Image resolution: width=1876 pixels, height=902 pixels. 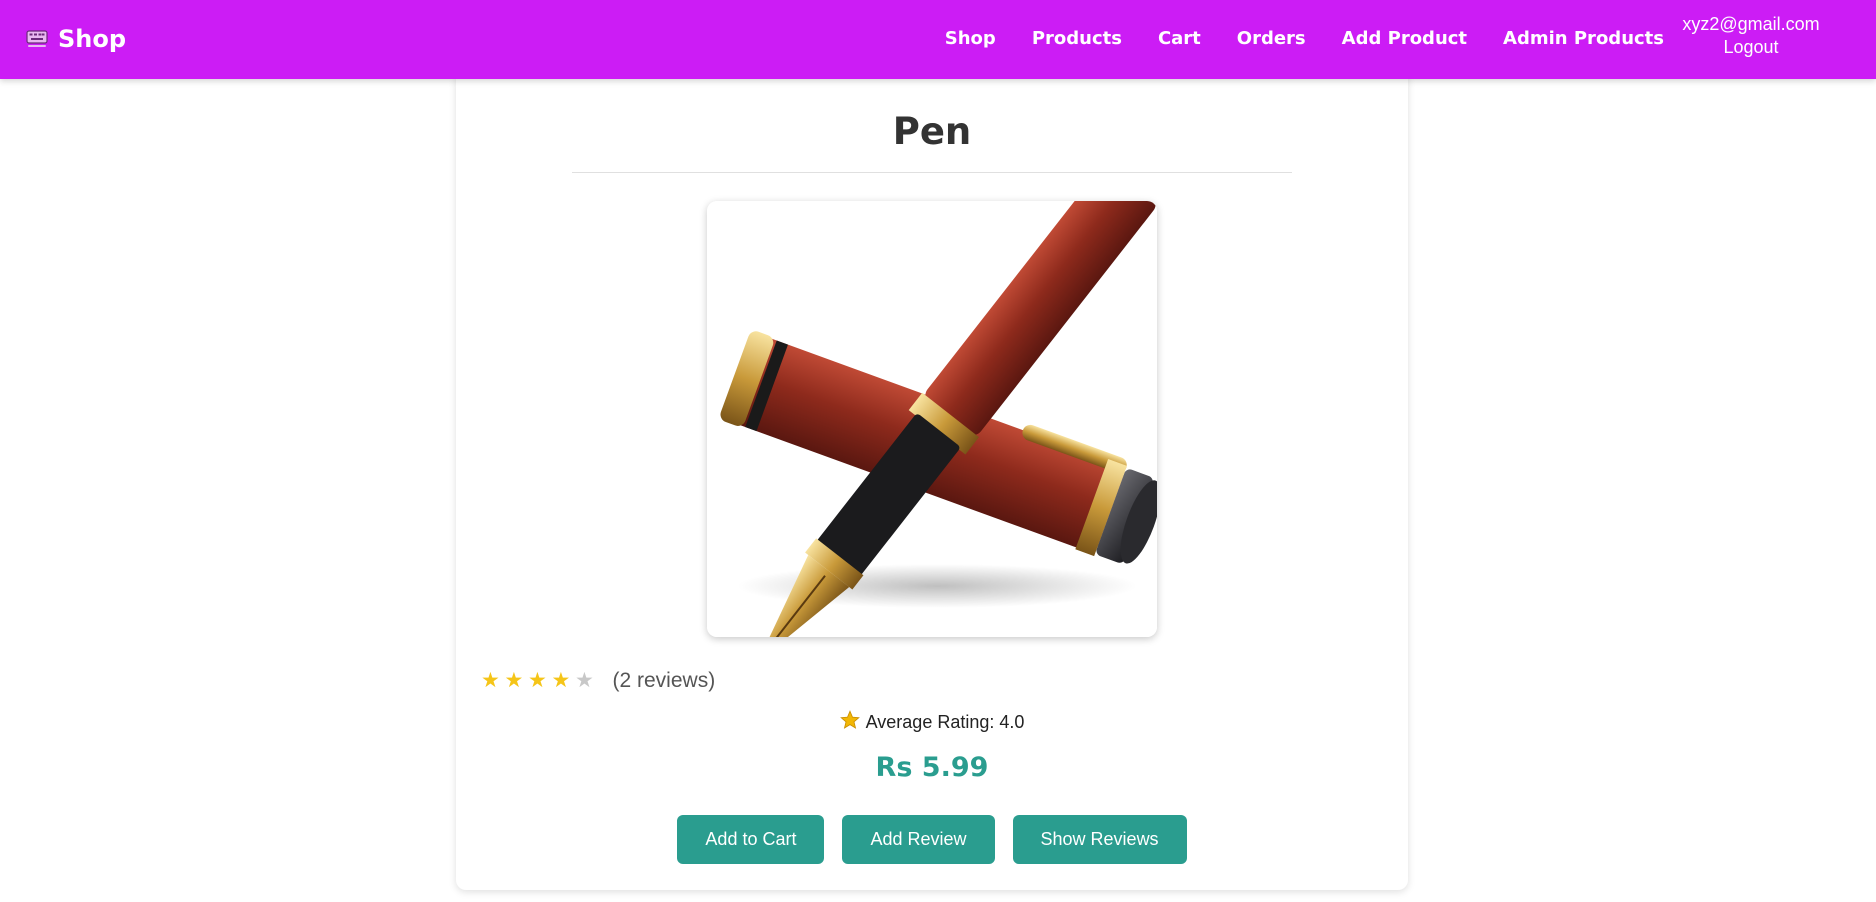 I want to click on average-rating: Average Rating: 4.0, so click(x=932, y=722).